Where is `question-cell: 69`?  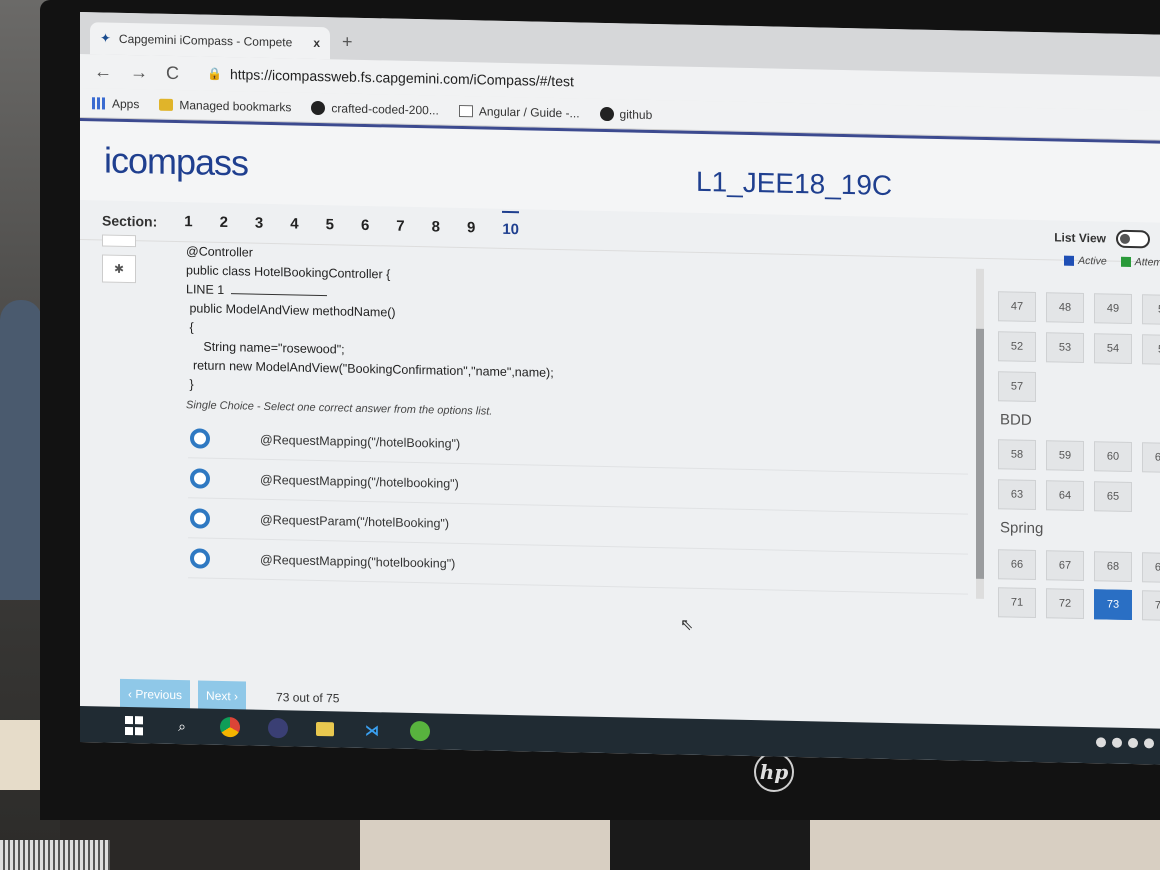 question-cell: 69 is located at coordinates (1151, 568).